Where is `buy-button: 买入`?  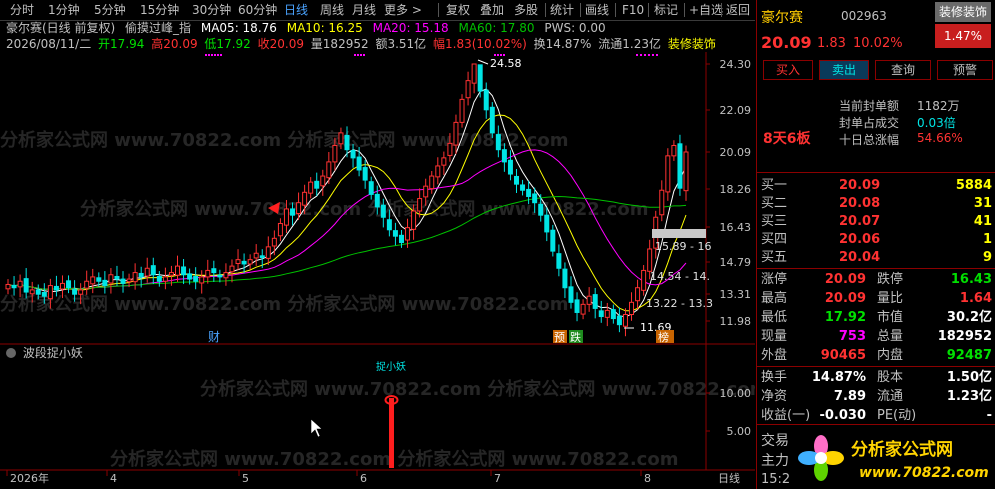 buy-button: 买入 is located at coordinates (788, 70).